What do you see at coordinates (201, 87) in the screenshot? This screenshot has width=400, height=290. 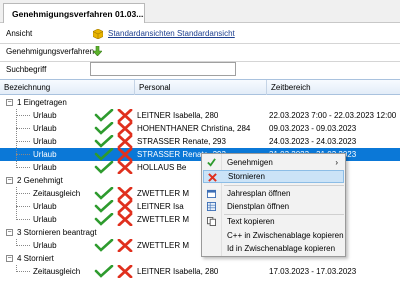 I see `column-header-personal: Personal` at bounding box center [201, 87].